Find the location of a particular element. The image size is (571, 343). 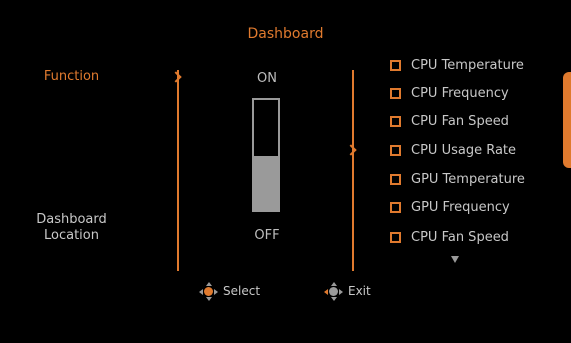

option-label: CPU Temperature is located at coordinates (467, 65).